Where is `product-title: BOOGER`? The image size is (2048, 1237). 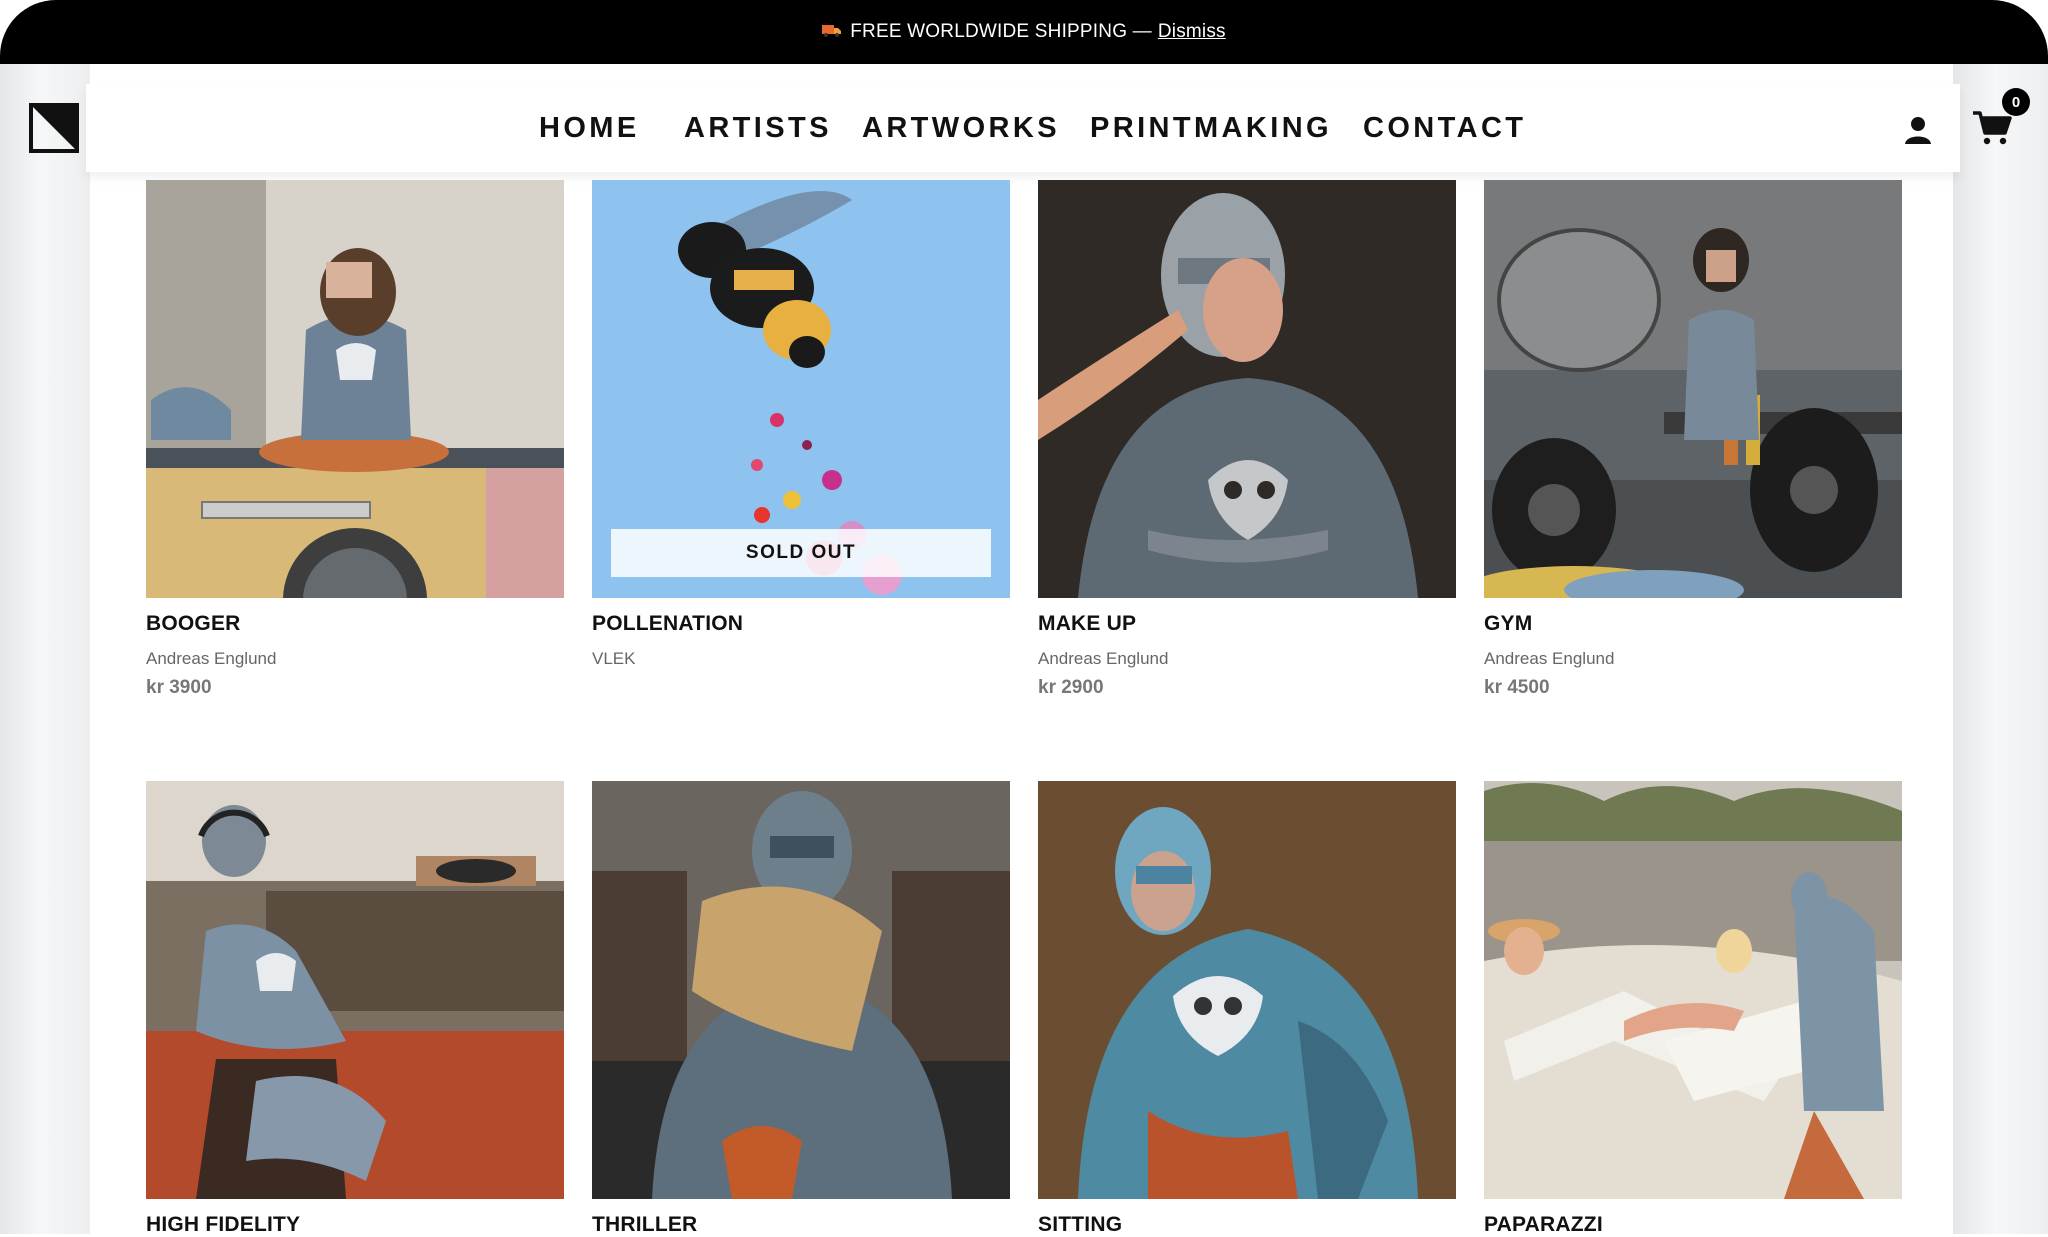 product-title: BOOGER is located at coordinates (193, 624).